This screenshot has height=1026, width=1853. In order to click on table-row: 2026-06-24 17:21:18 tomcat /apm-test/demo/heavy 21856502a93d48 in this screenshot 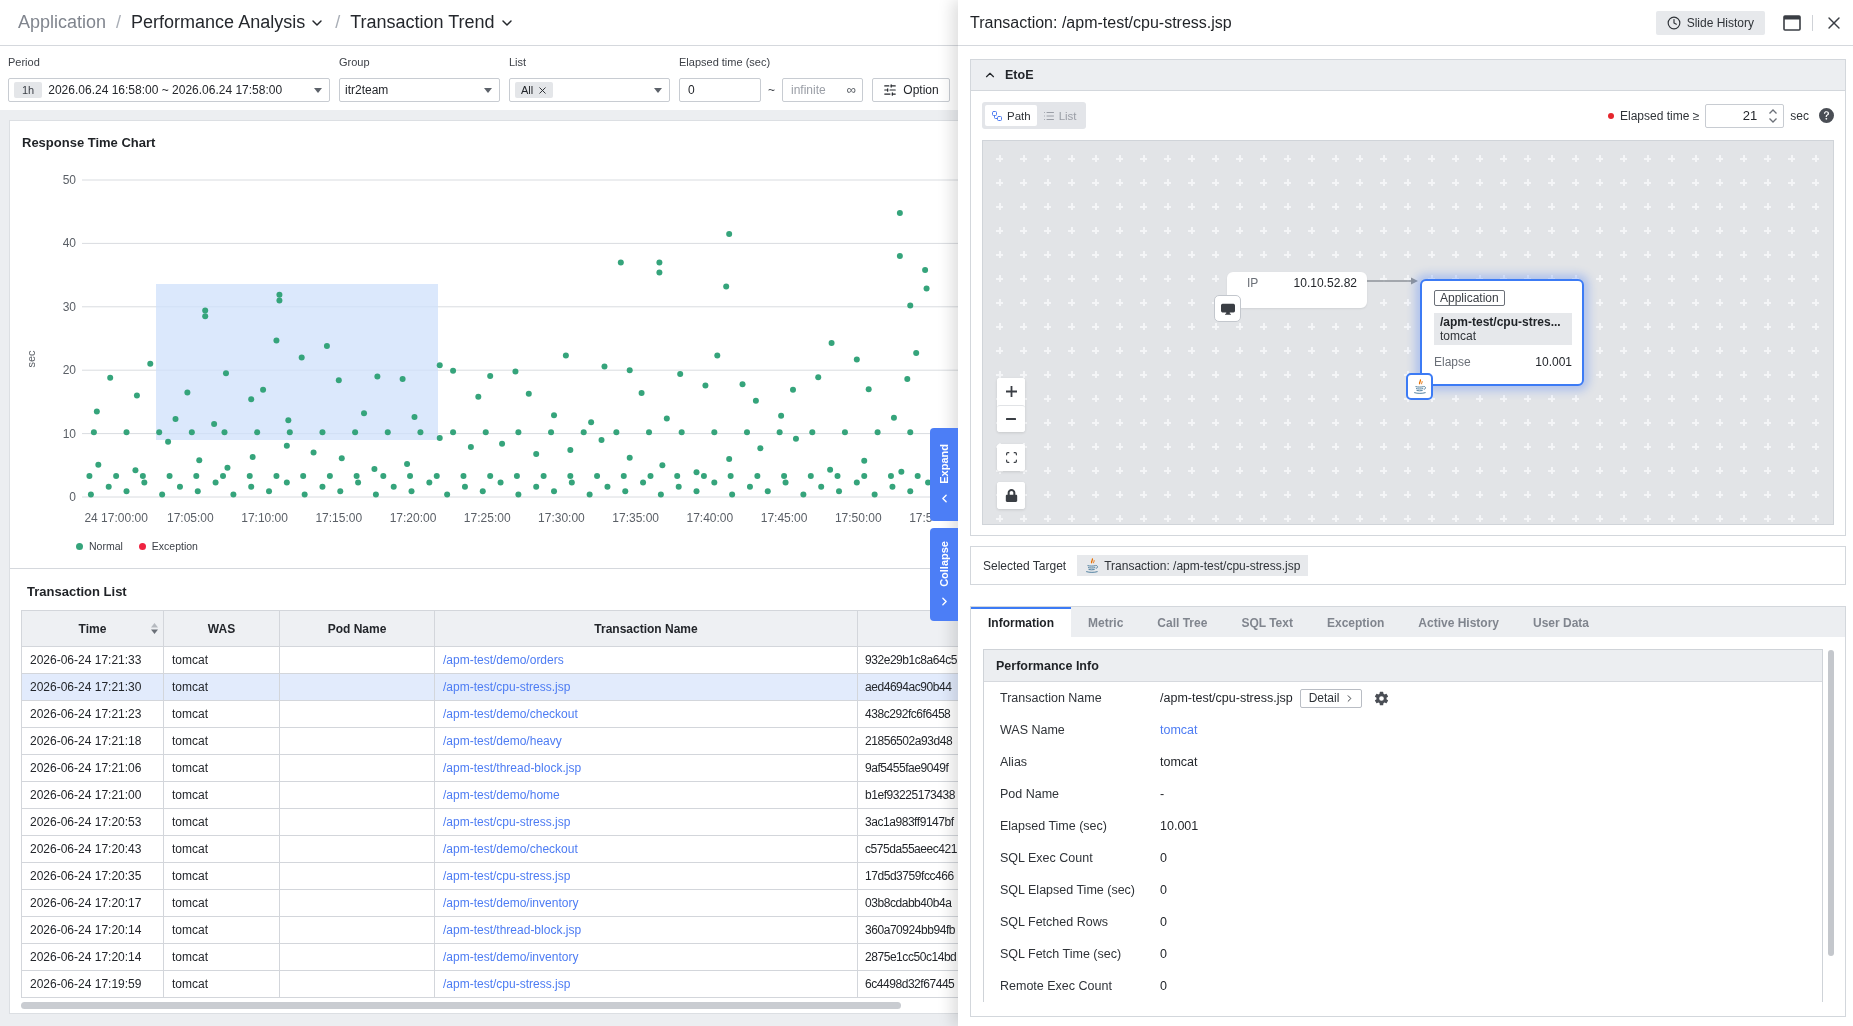, I will do `click(490, 741)`.